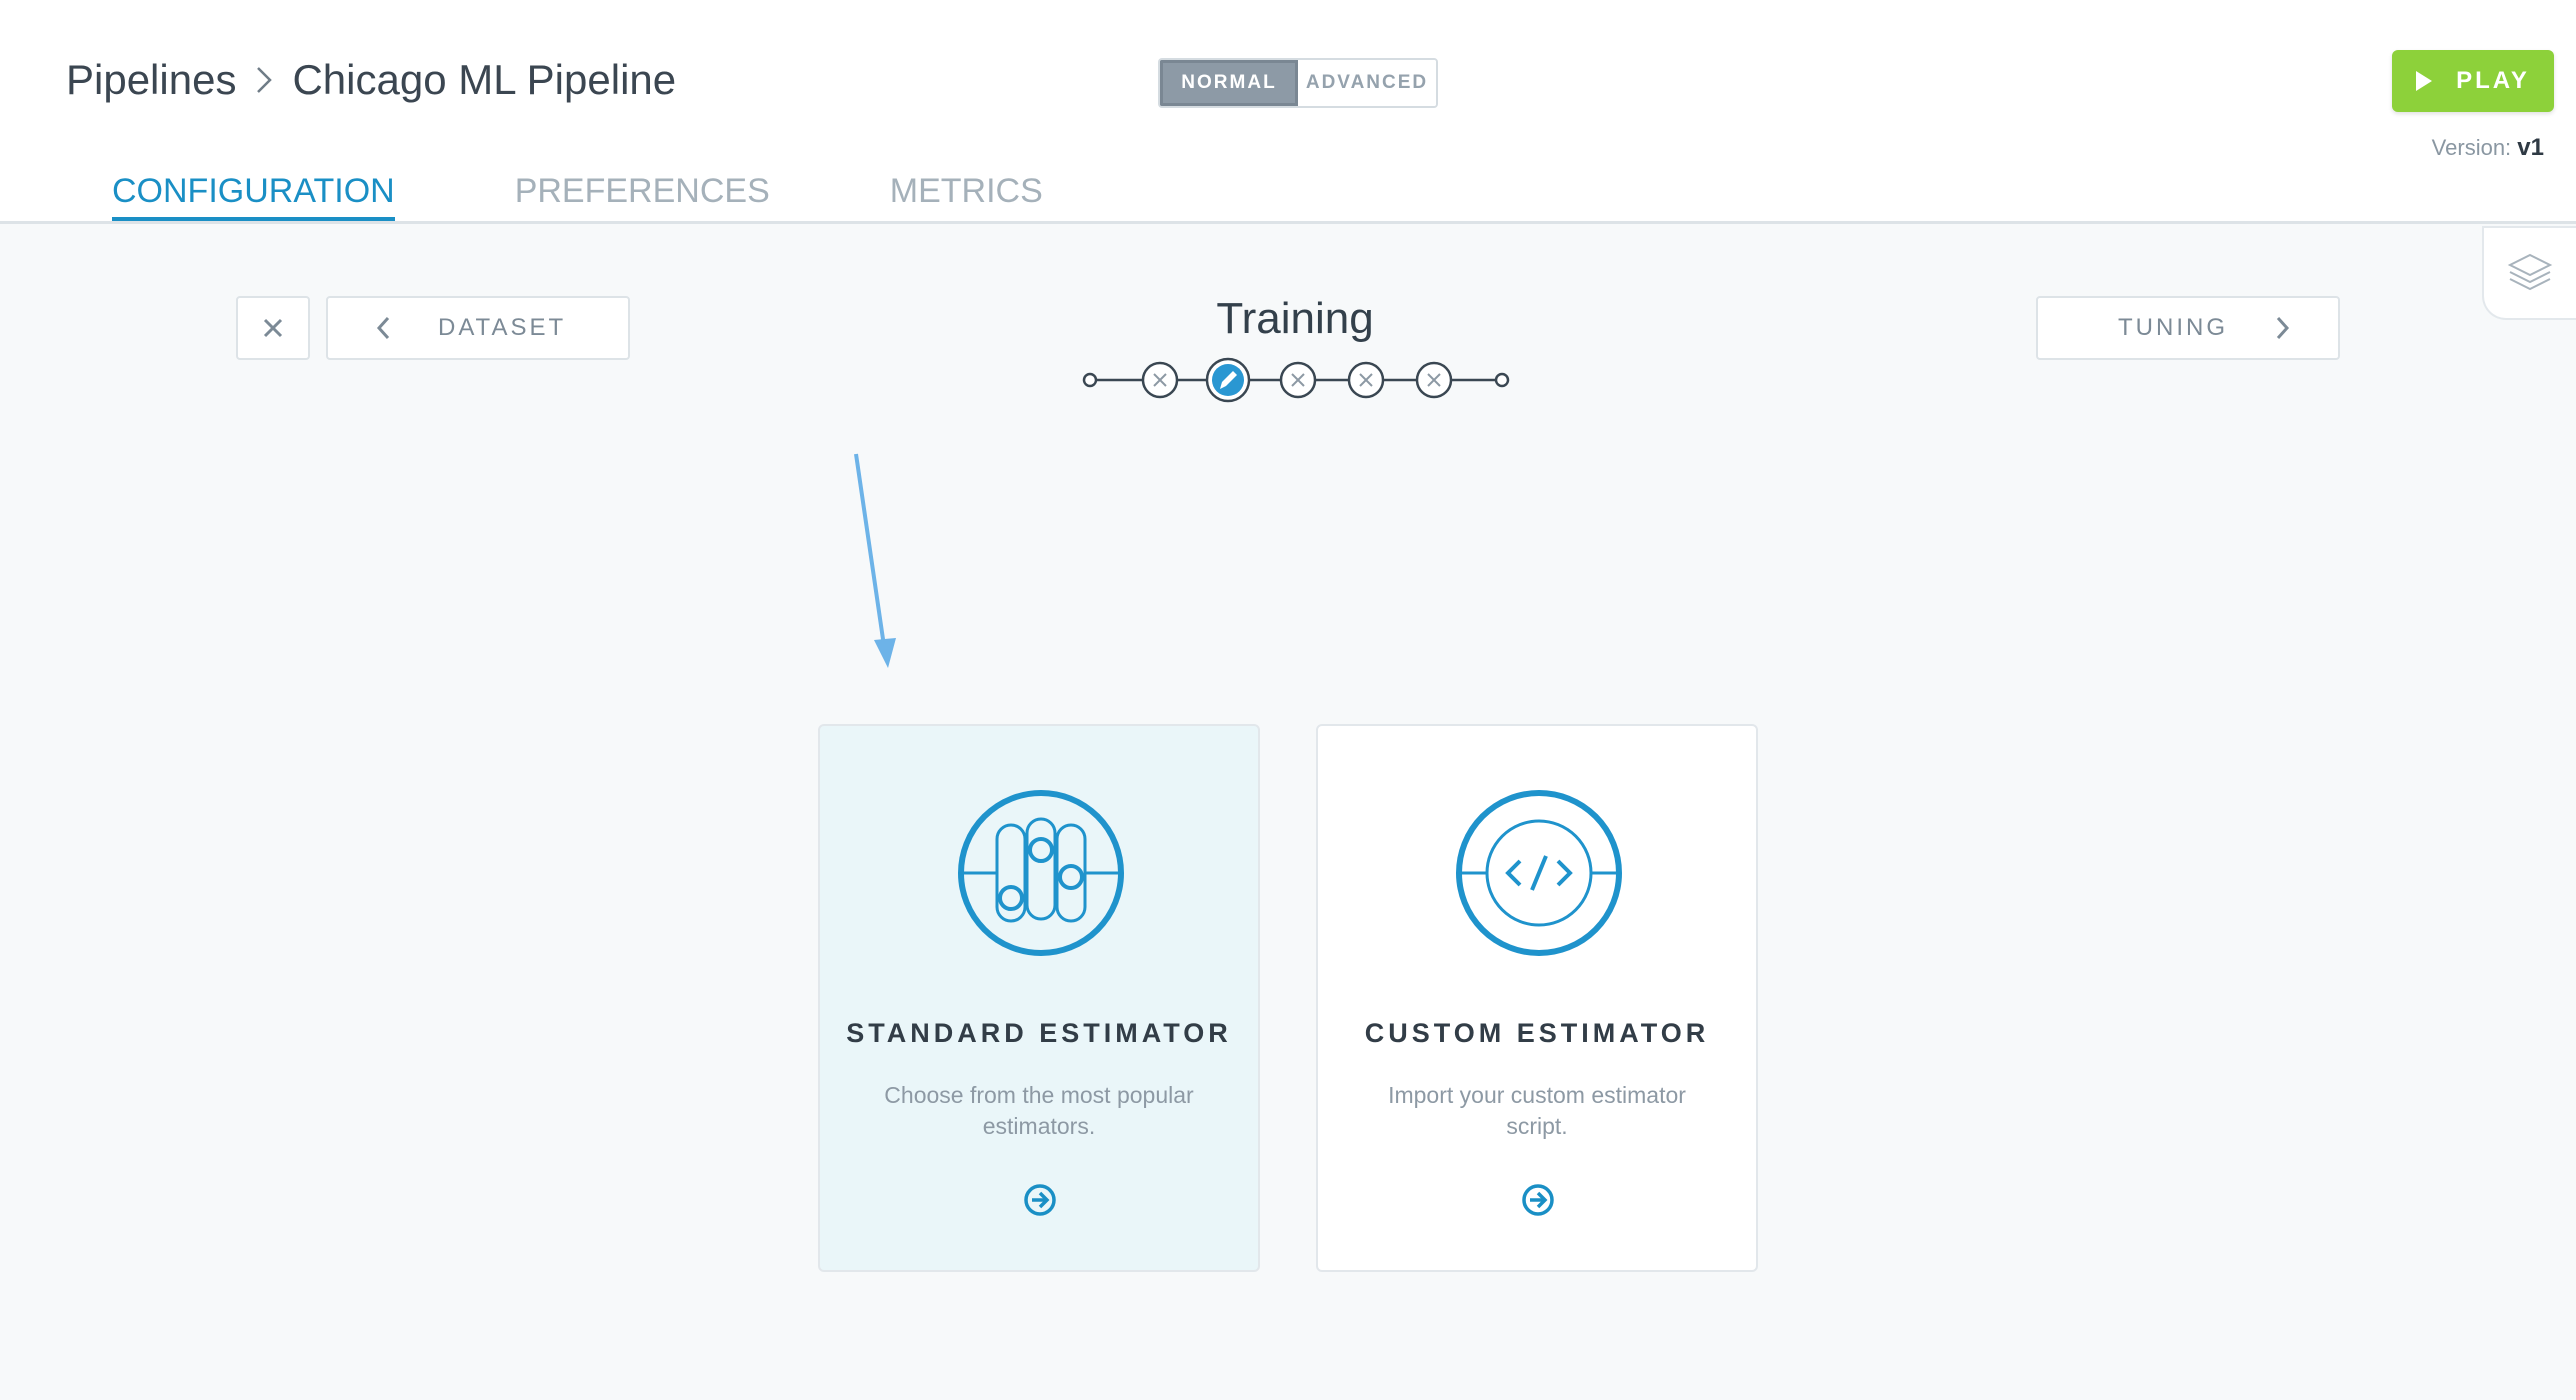 This screenshot has width=2576, height=1400. Describe the element at coordinates (253, 196) in the screenshot. I see `tab-configuration: CONFIGURATION` at that location.